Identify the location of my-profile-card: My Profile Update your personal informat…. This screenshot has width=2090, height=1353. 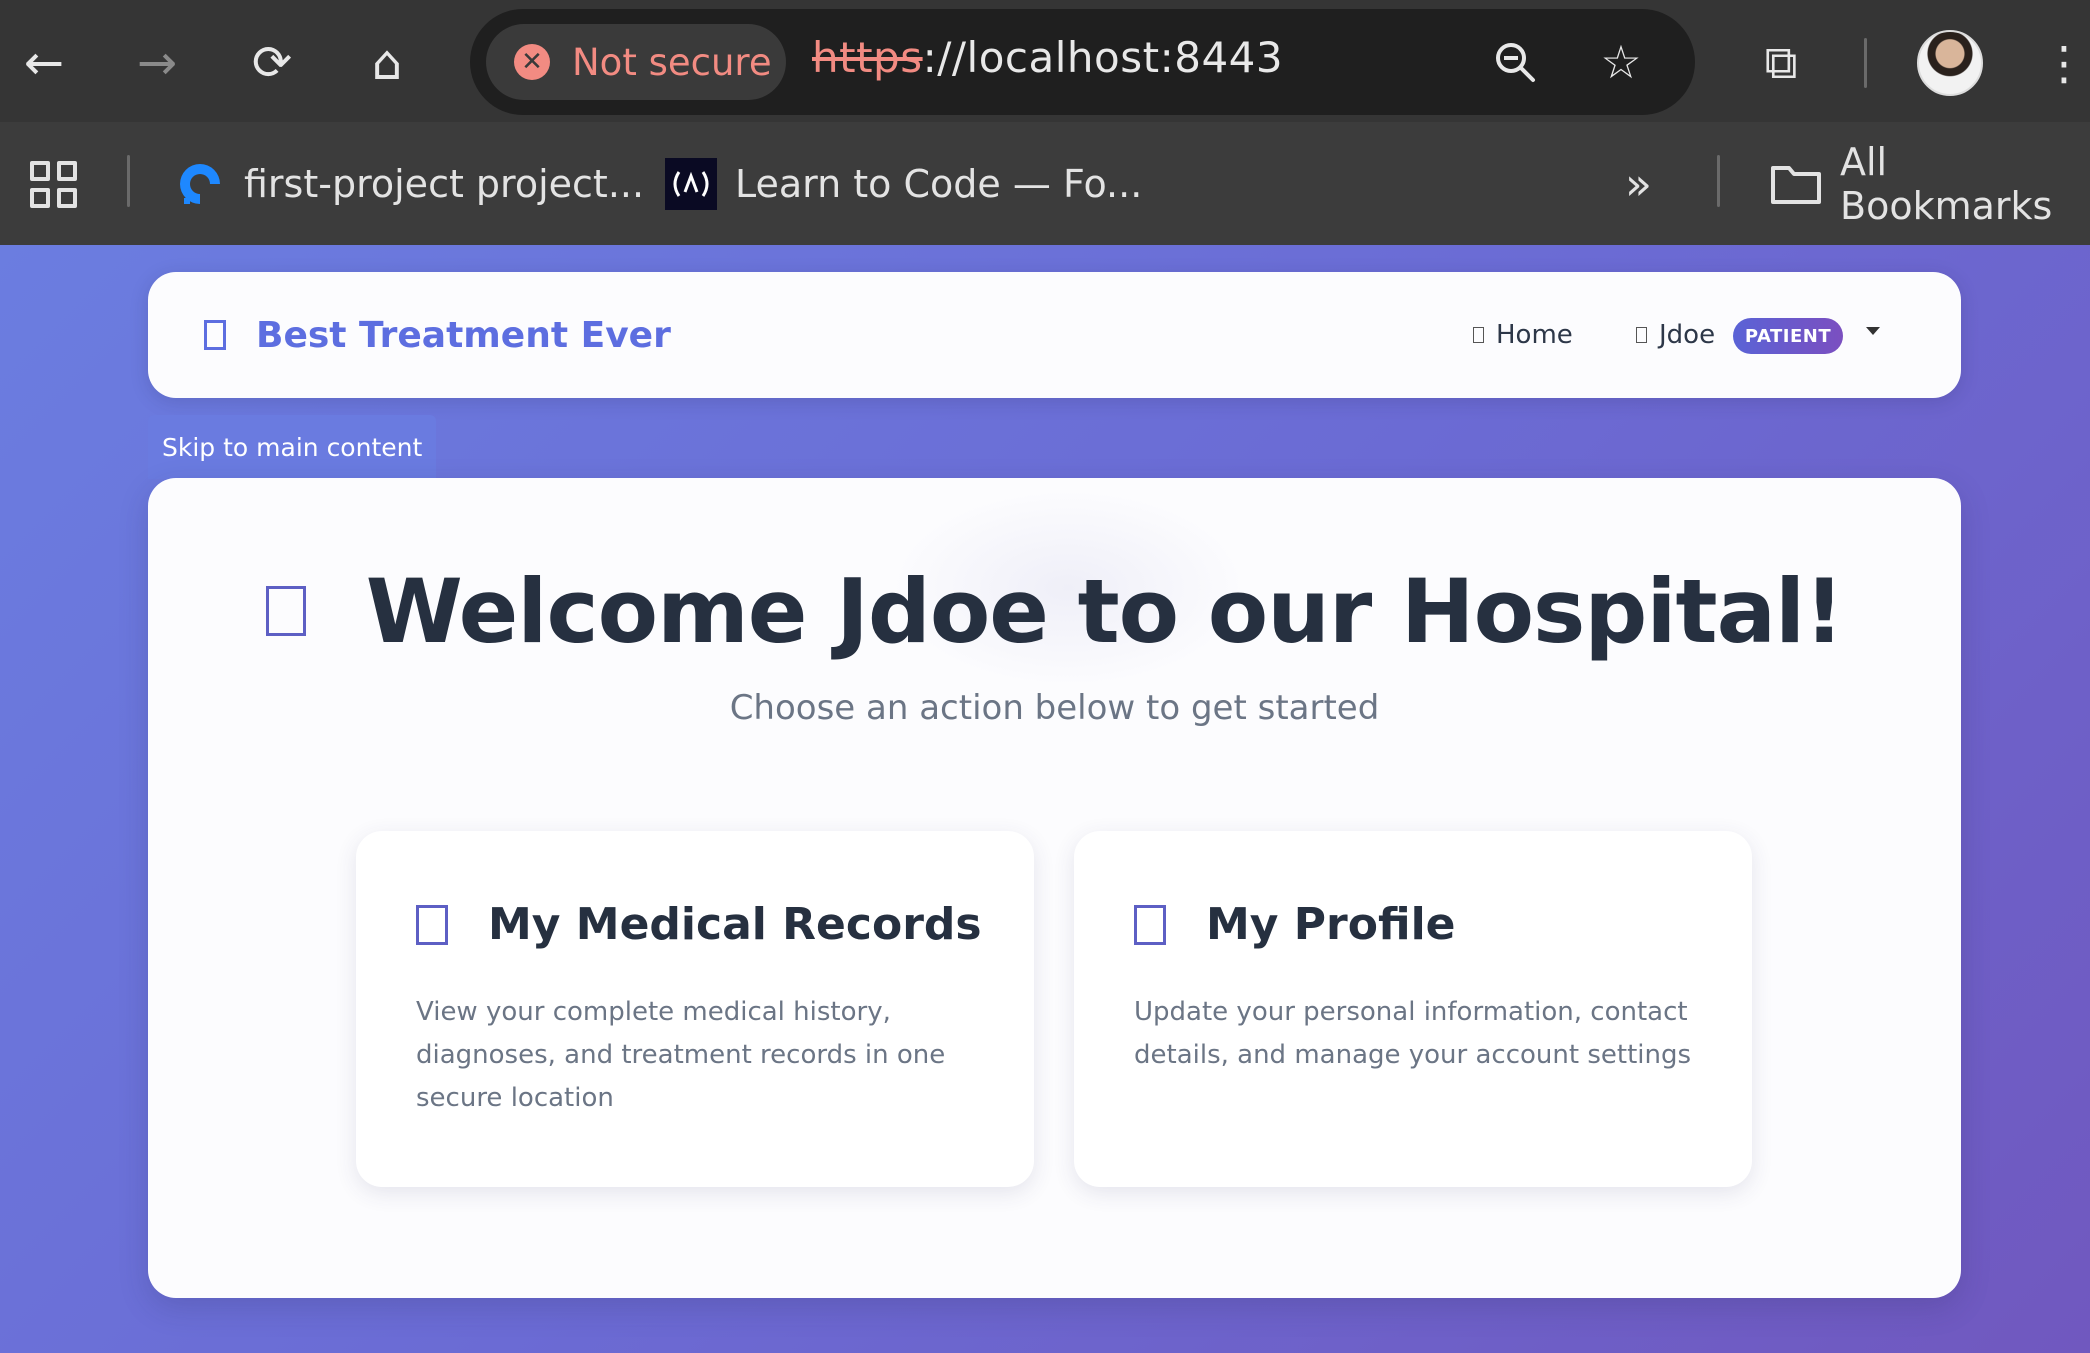
(1413, 1009).